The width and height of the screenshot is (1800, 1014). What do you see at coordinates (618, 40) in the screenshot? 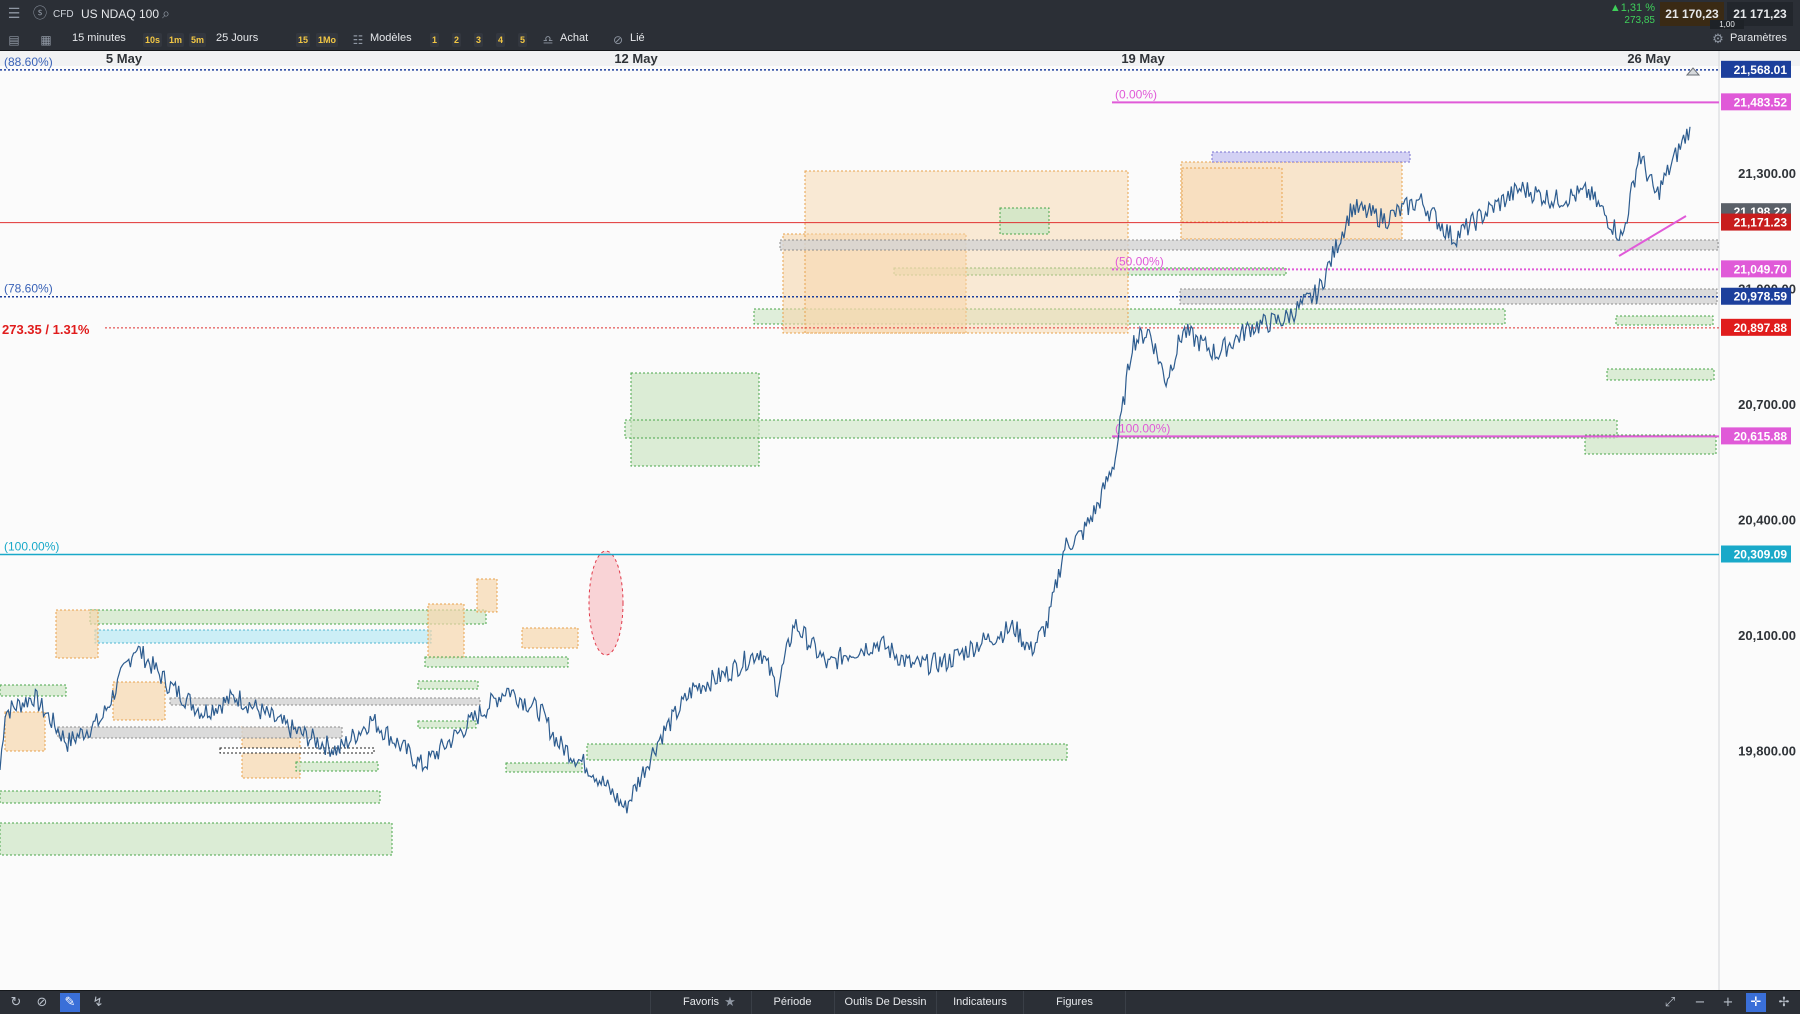
I see `link-icon: ⊘` at bounding box center [618, 40].